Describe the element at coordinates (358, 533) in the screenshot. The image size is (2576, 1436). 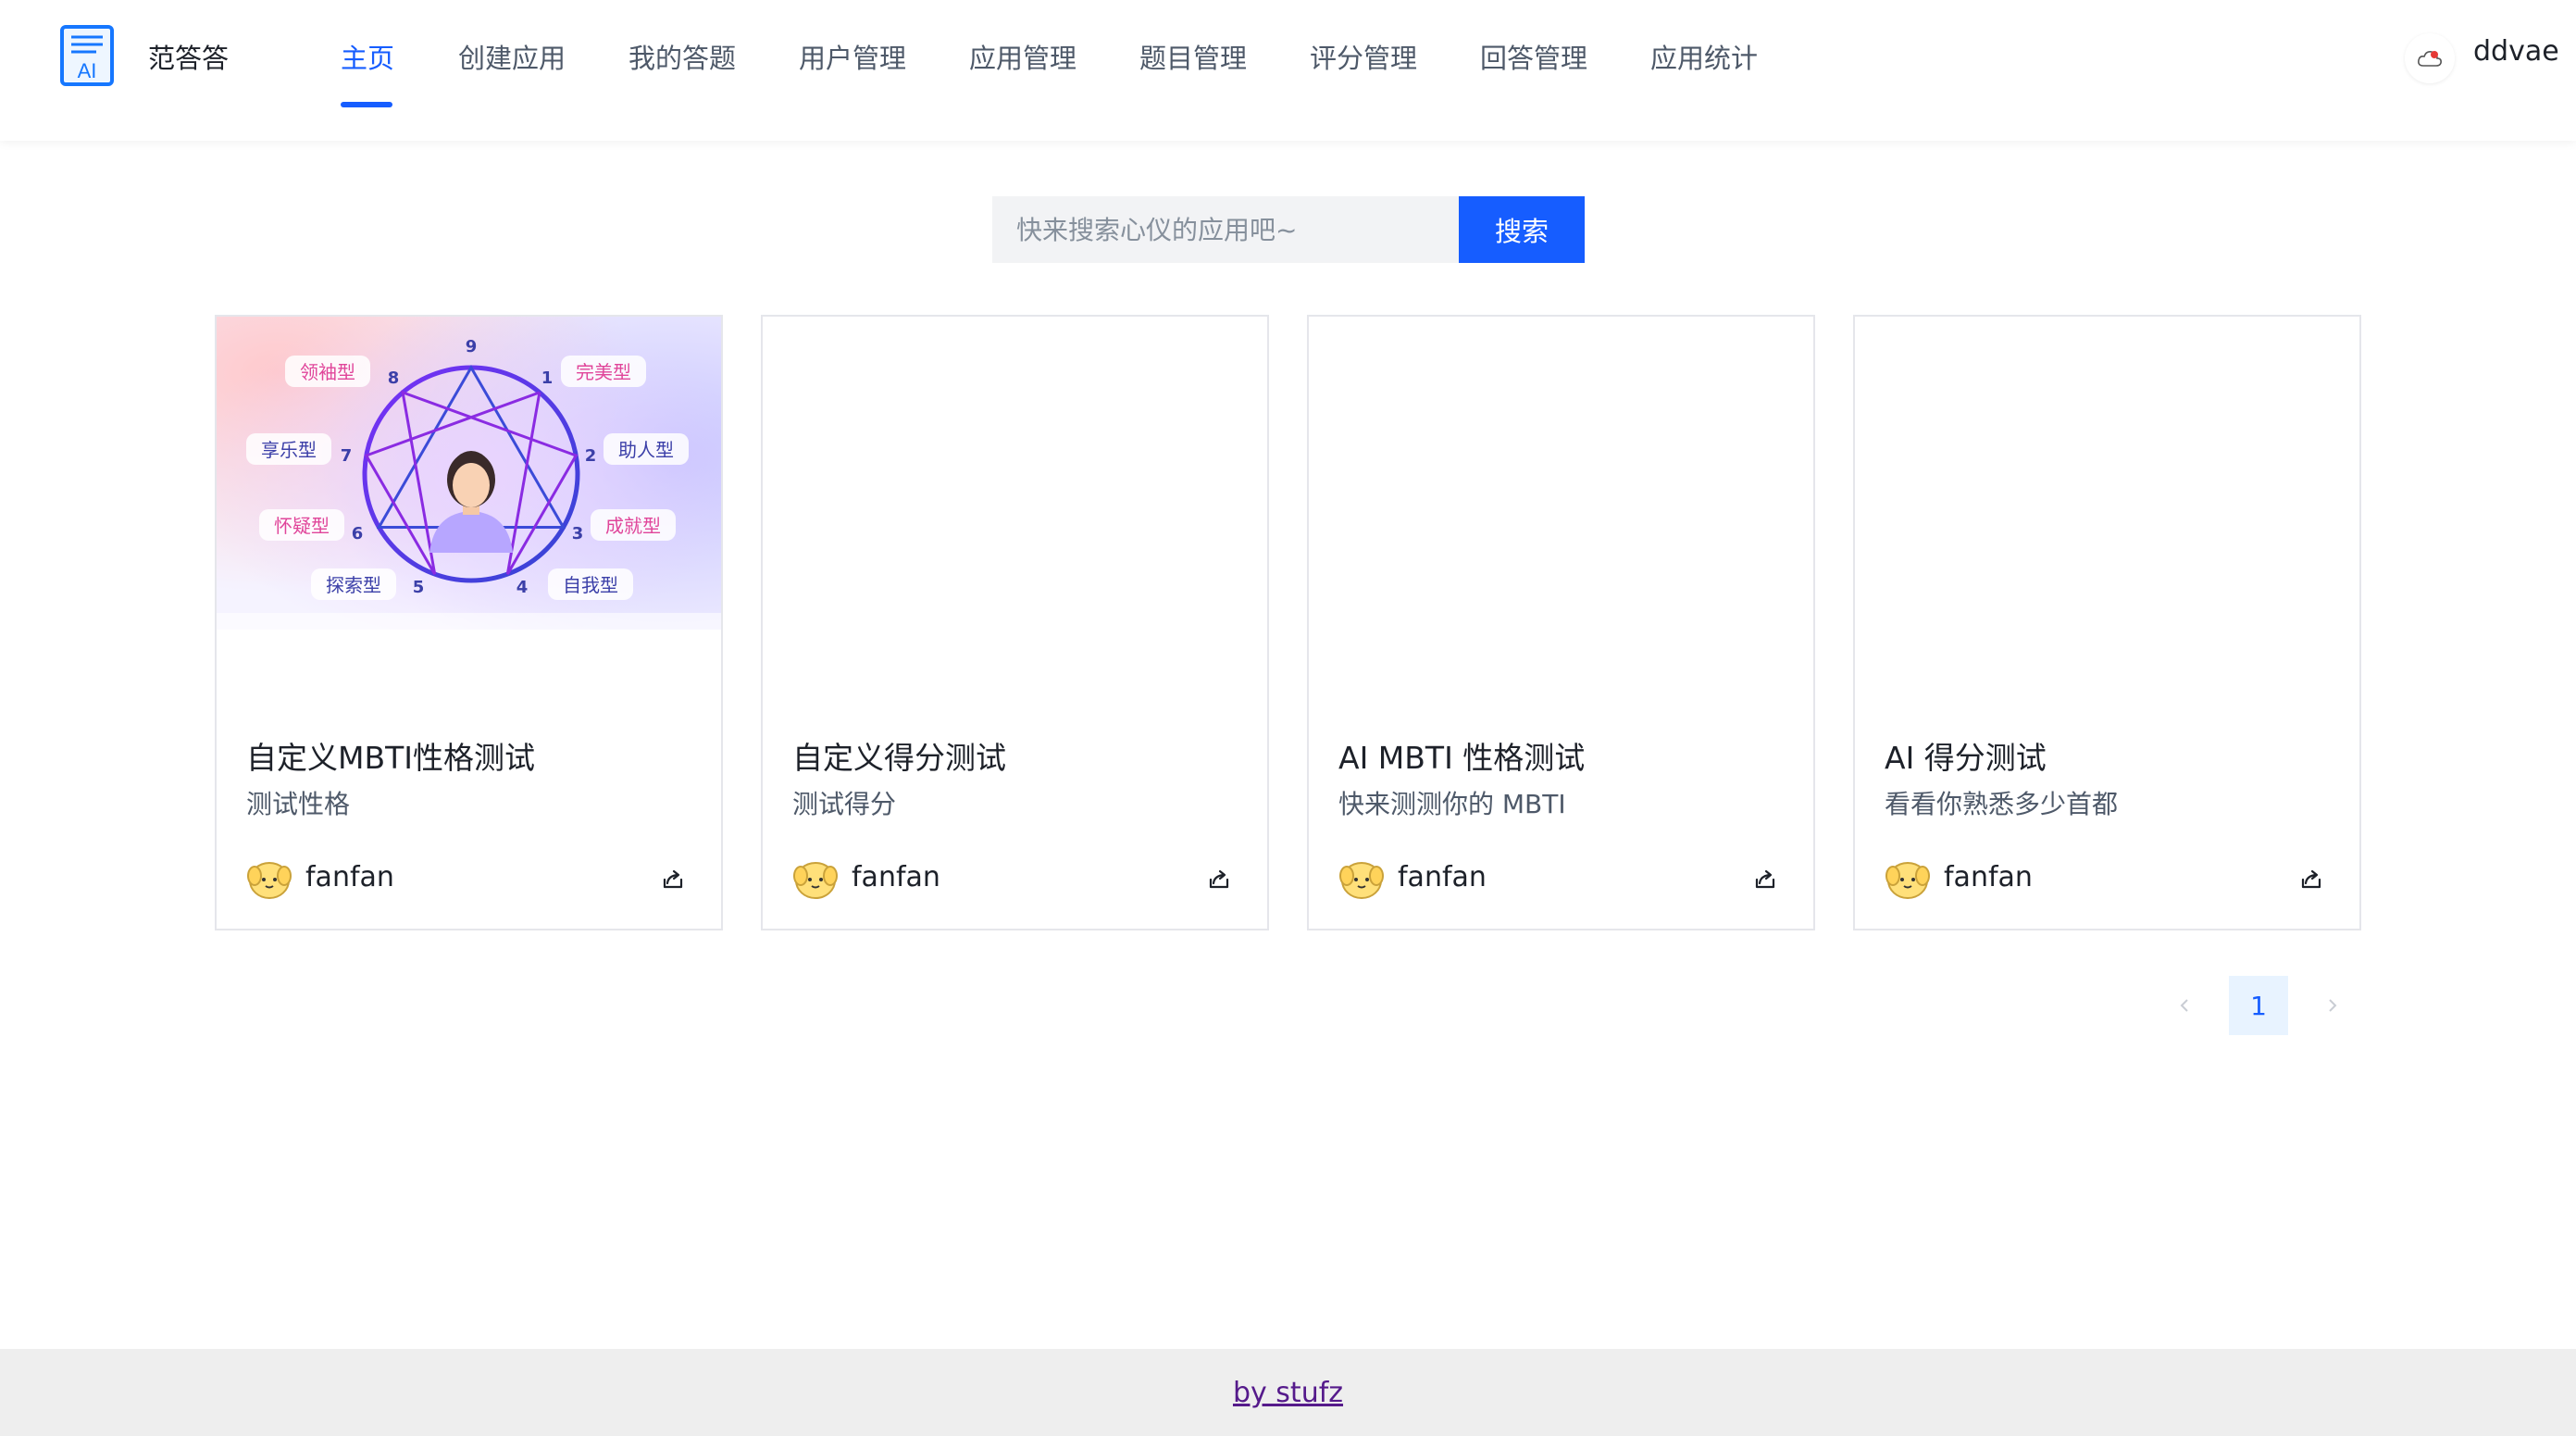
I see `enneagram-number: 6` at that location.